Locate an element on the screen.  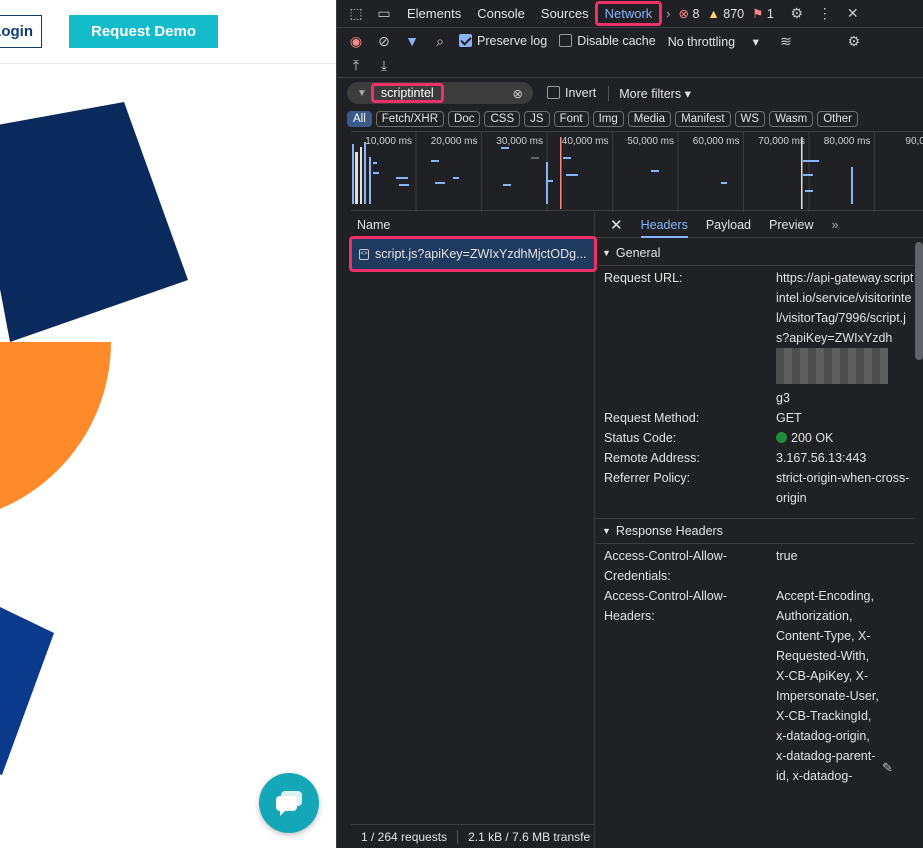
response-headers-section-header: ▼ Response Headers is located at coordinates (755, 531).